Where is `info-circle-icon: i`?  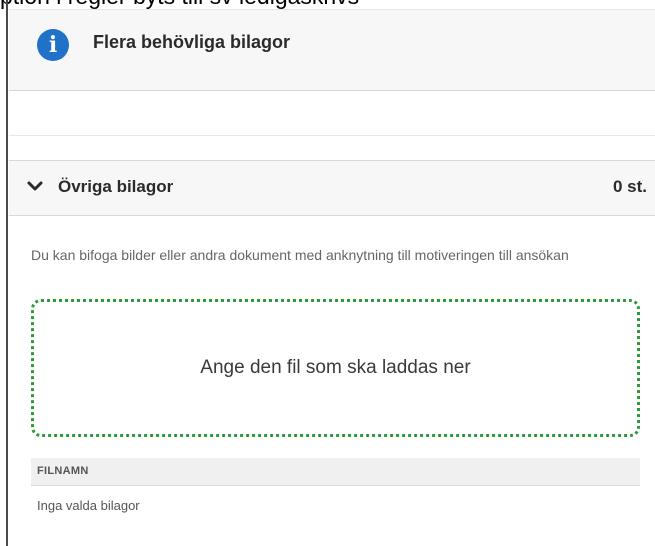 info-circle-icon: i is located at coordinates (53, 45).